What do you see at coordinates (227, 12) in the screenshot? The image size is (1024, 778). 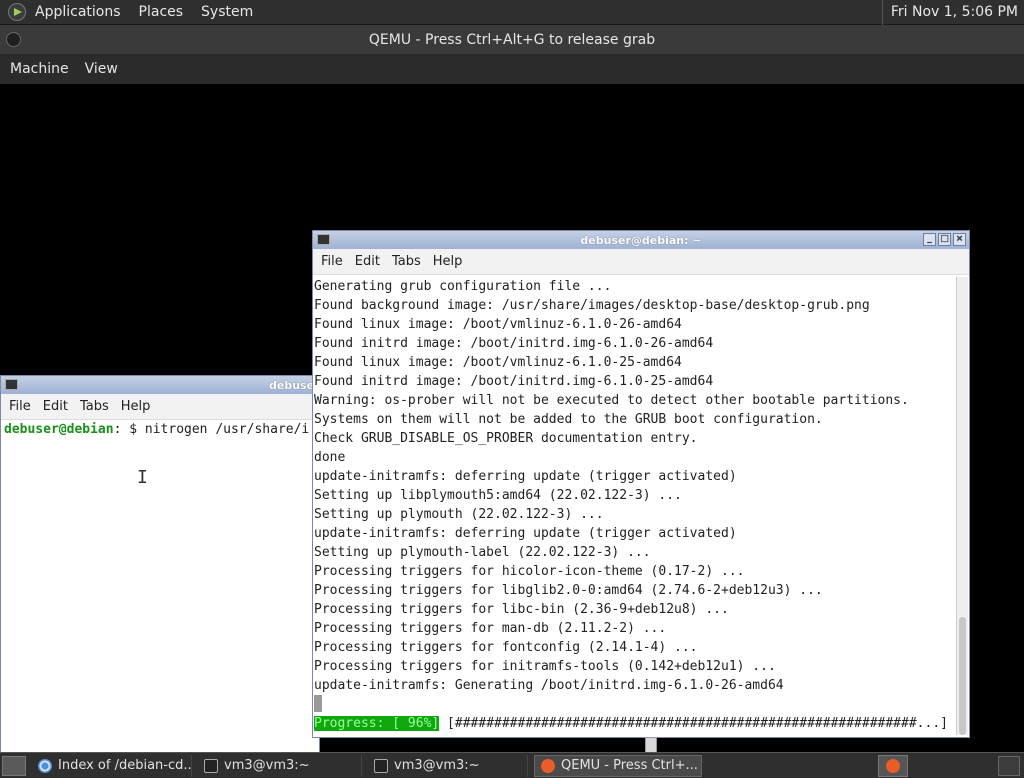 I see `menu-system: System` at bounding box center [227, 12].